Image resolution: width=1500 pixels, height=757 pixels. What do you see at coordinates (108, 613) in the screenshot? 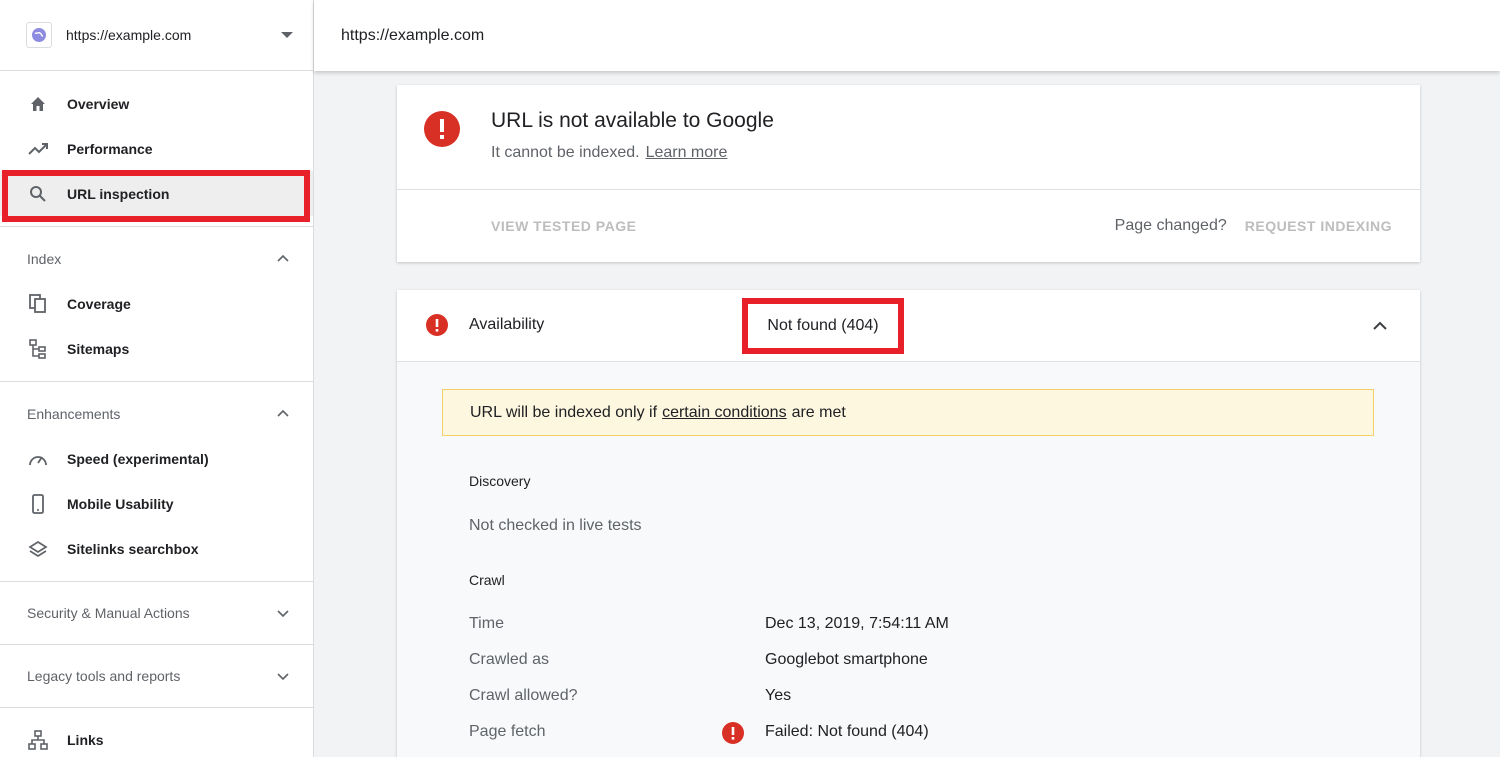
I see `section-title: Security & Manual Actions` at bounding box center [108, 613].